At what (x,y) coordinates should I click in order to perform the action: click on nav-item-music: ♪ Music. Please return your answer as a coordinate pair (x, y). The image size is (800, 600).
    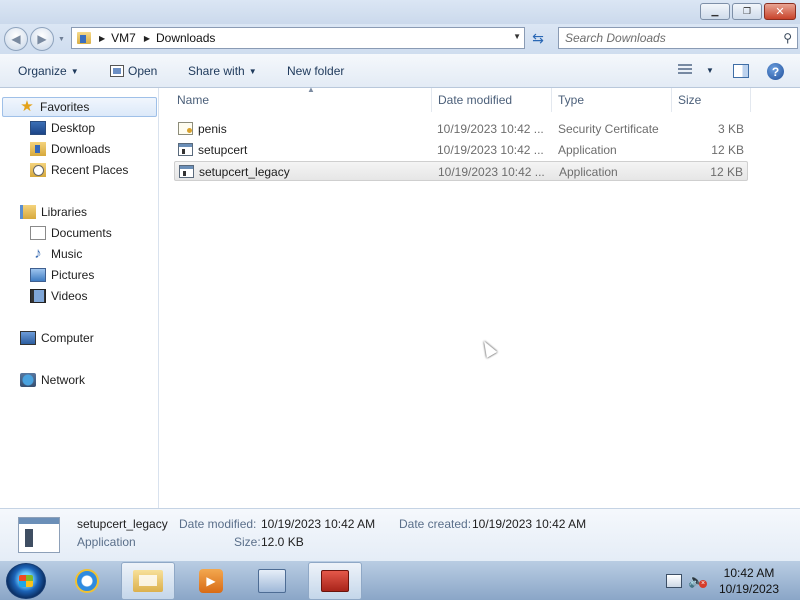
    Looking at the image, I should click on (56, 254).